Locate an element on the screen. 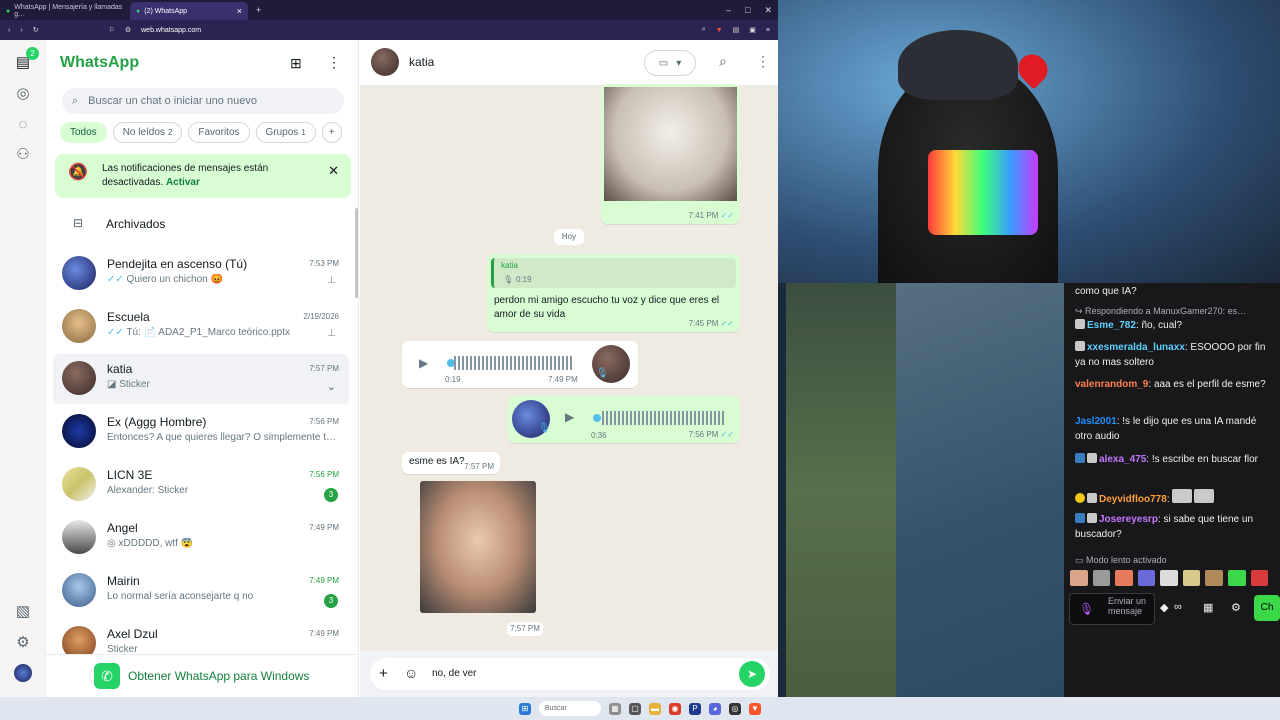 The height and width of the screenshot is (720, 1280). discord-icon: ◕ is located at coordinates (715, 708).